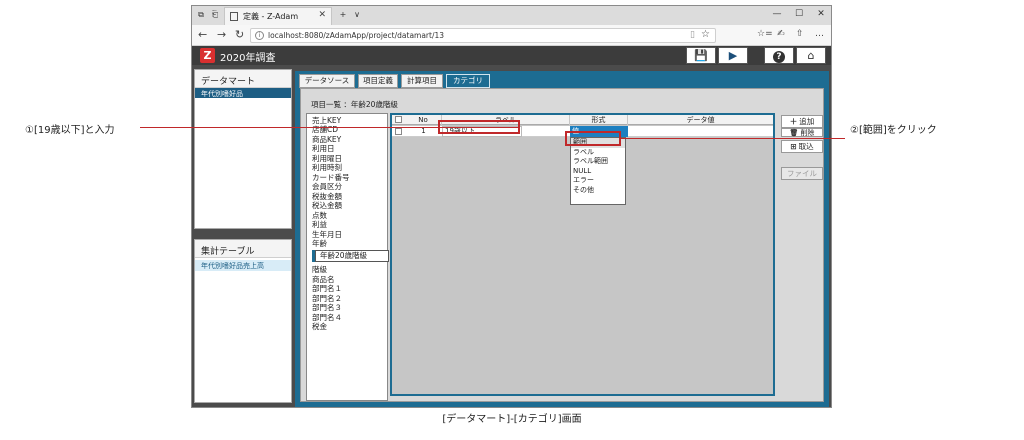  What do you see at coordinates (701, 55) in the screenshot?
I see `save-button: 💾` at bounding box center [701, 55].